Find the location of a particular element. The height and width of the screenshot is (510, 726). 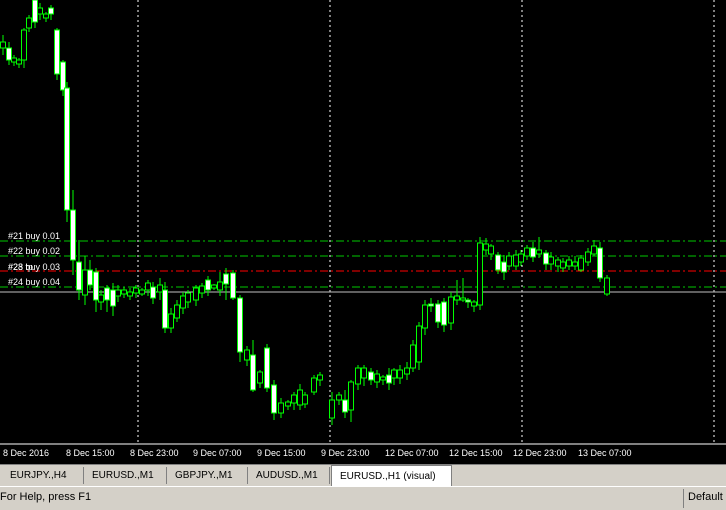

time-axis-label: 12 Dec 07:00 is located at coordinates (412, 453).